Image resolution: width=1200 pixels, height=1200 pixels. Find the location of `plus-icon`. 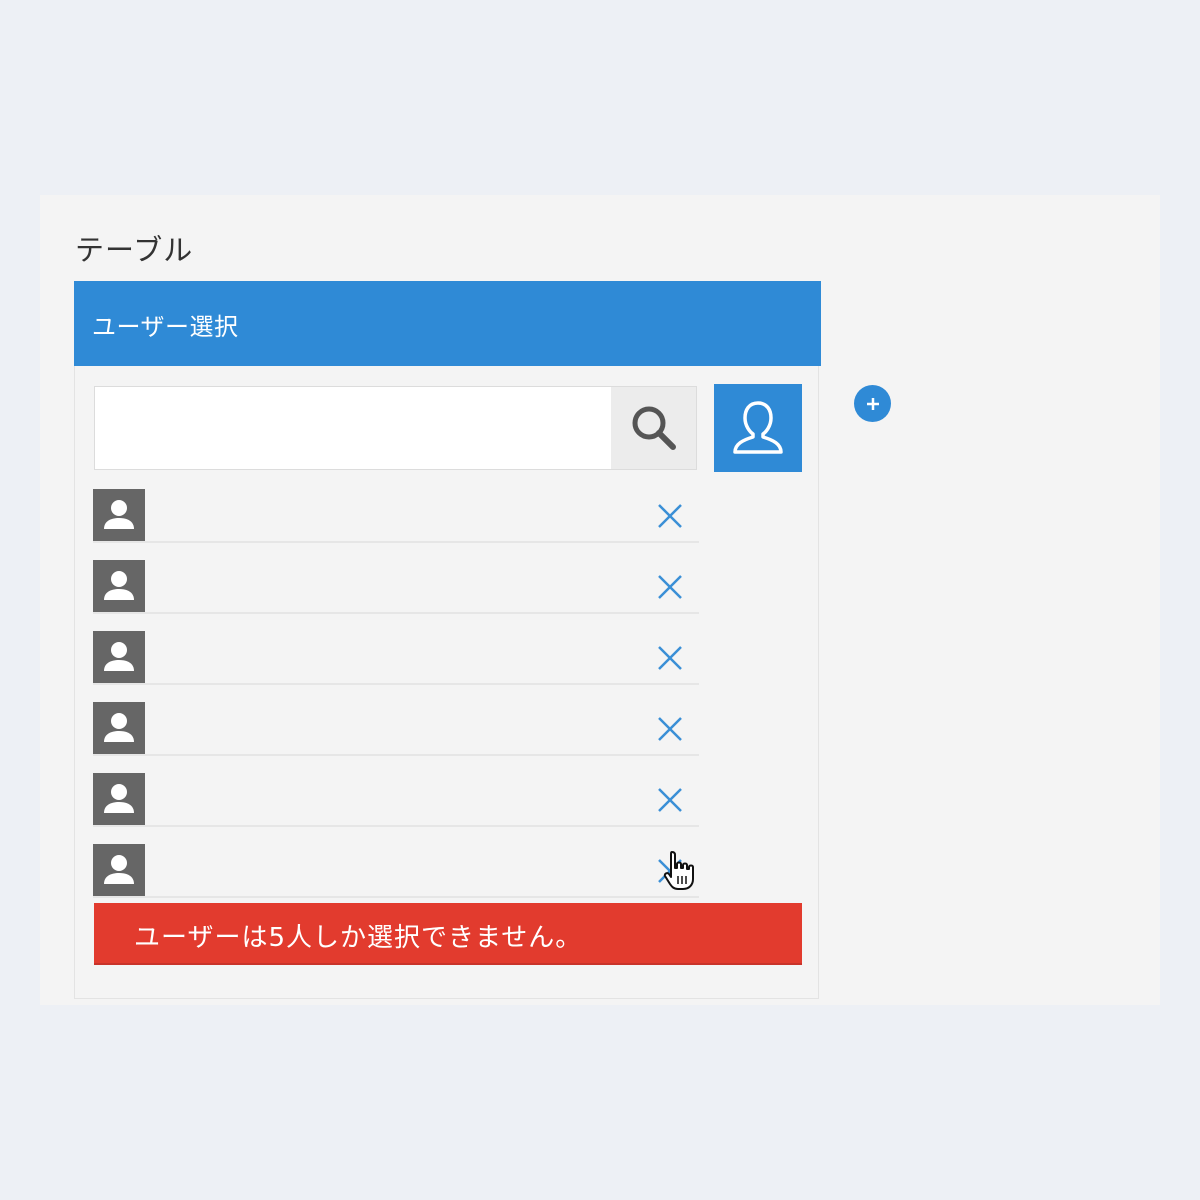

plus-icon is located at coordinates (872, 403).